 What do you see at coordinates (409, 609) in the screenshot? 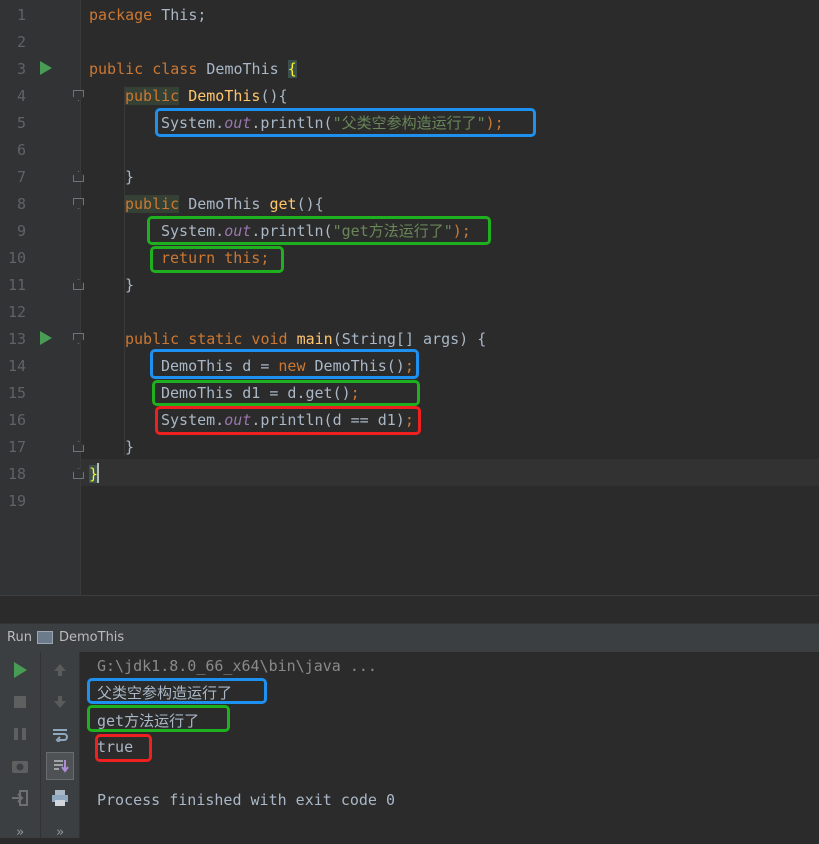
I see `panel-divider` at bounding box center [409, 609].